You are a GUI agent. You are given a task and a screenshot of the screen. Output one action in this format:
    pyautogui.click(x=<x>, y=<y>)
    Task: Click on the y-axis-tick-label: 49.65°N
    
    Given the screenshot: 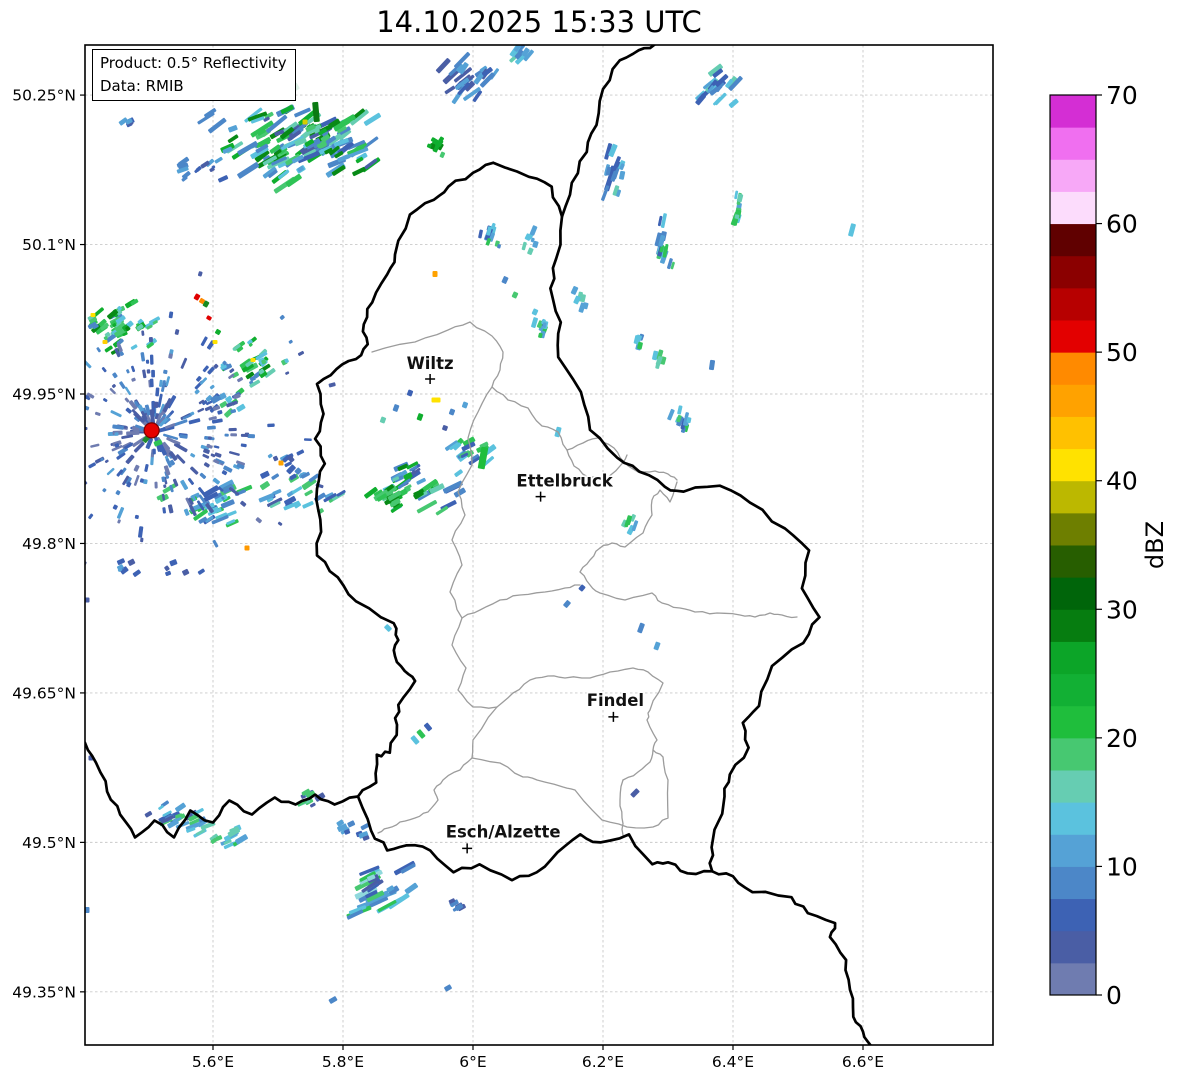 What is the action you would take?
    pyautogui.click(x=44, y=693)
    